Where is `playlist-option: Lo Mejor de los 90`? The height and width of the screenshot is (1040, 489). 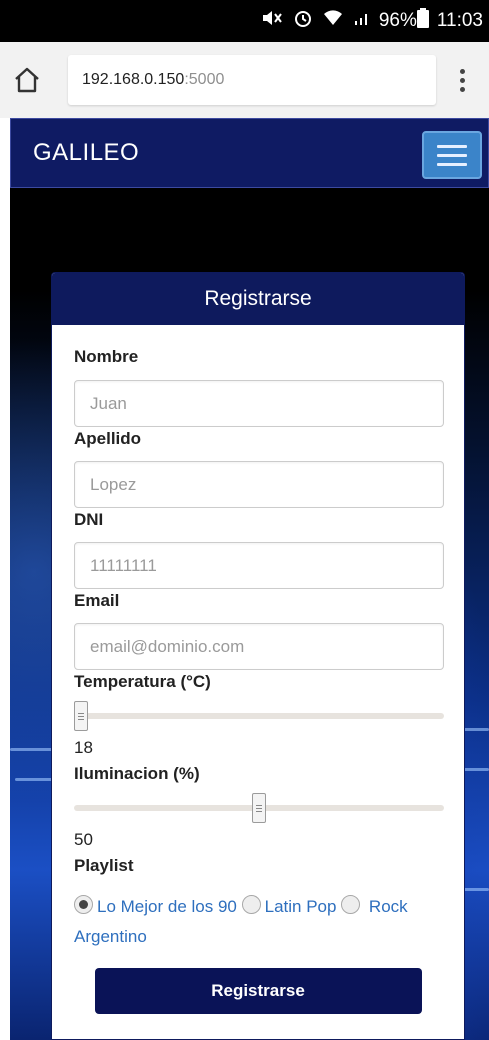
playlist-option: Lo Mejor de los 90 is located at coordinates (155, 905).